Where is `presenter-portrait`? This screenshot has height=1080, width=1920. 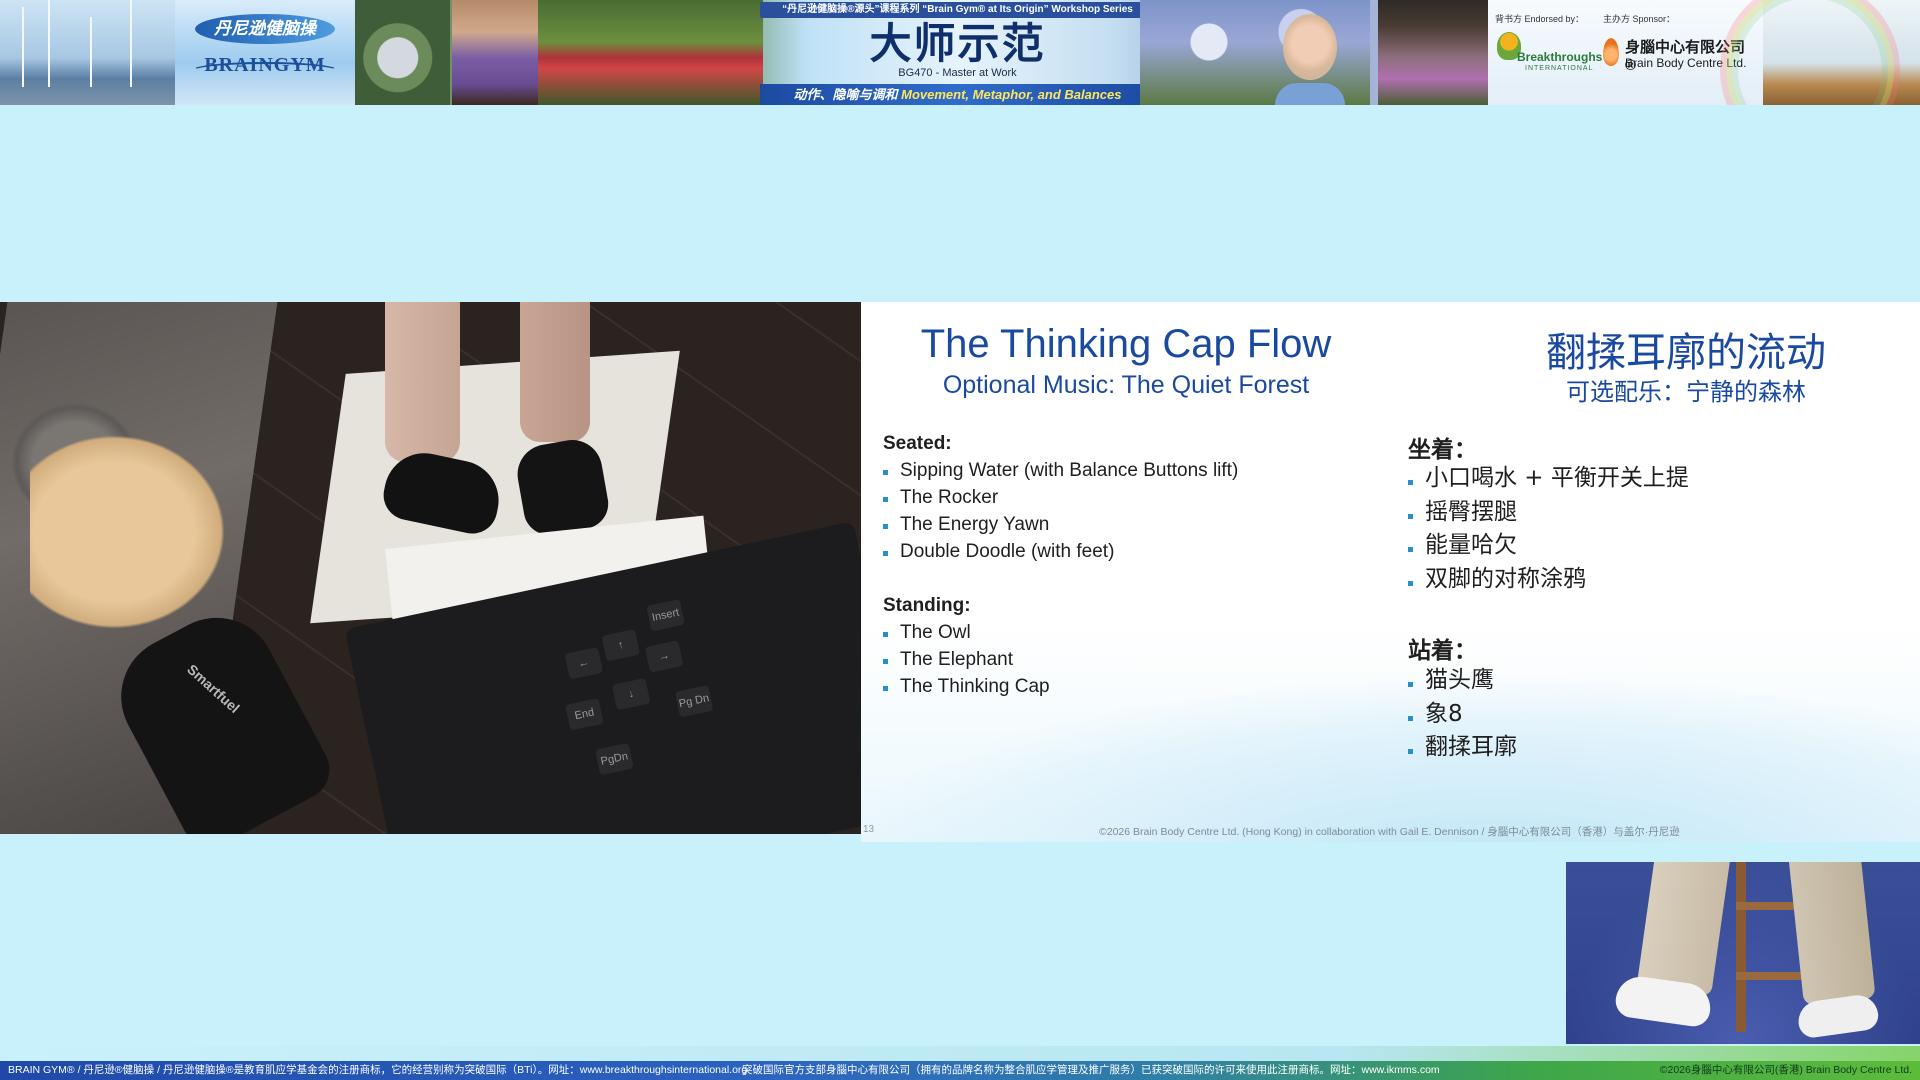 presenter-portrait is located at coordinates (1310, 52).